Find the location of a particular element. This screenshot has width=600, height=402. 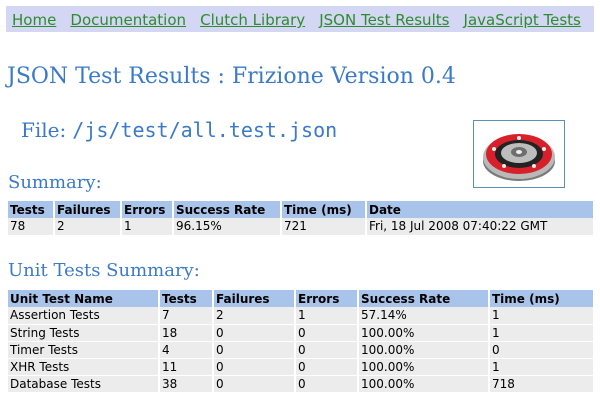

header-unit-test-name: Unit Test Name is located at coordinates (84, 298).